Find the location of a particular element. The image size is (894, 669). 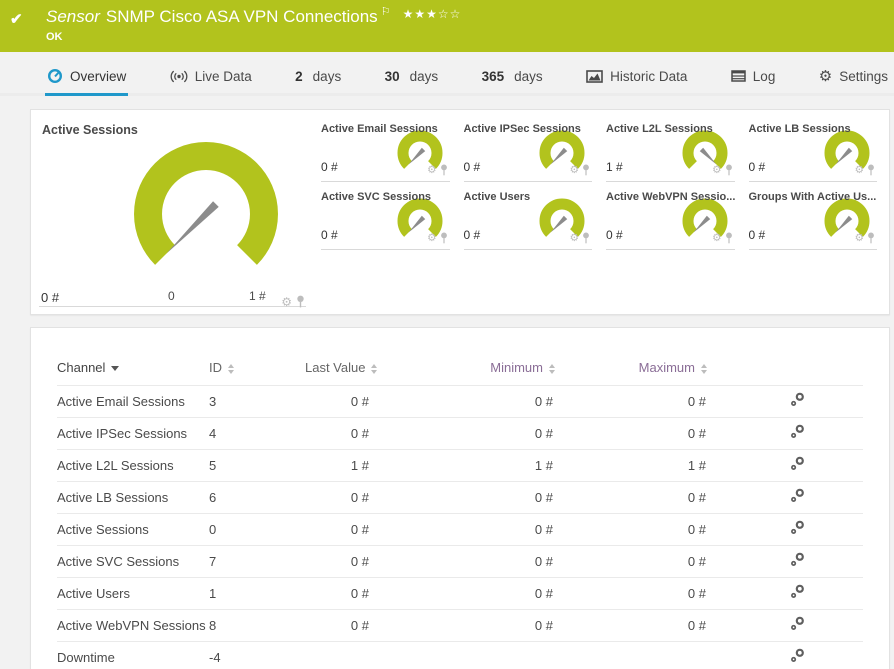

tab-label: Settings is located at coordinates (863, 76).